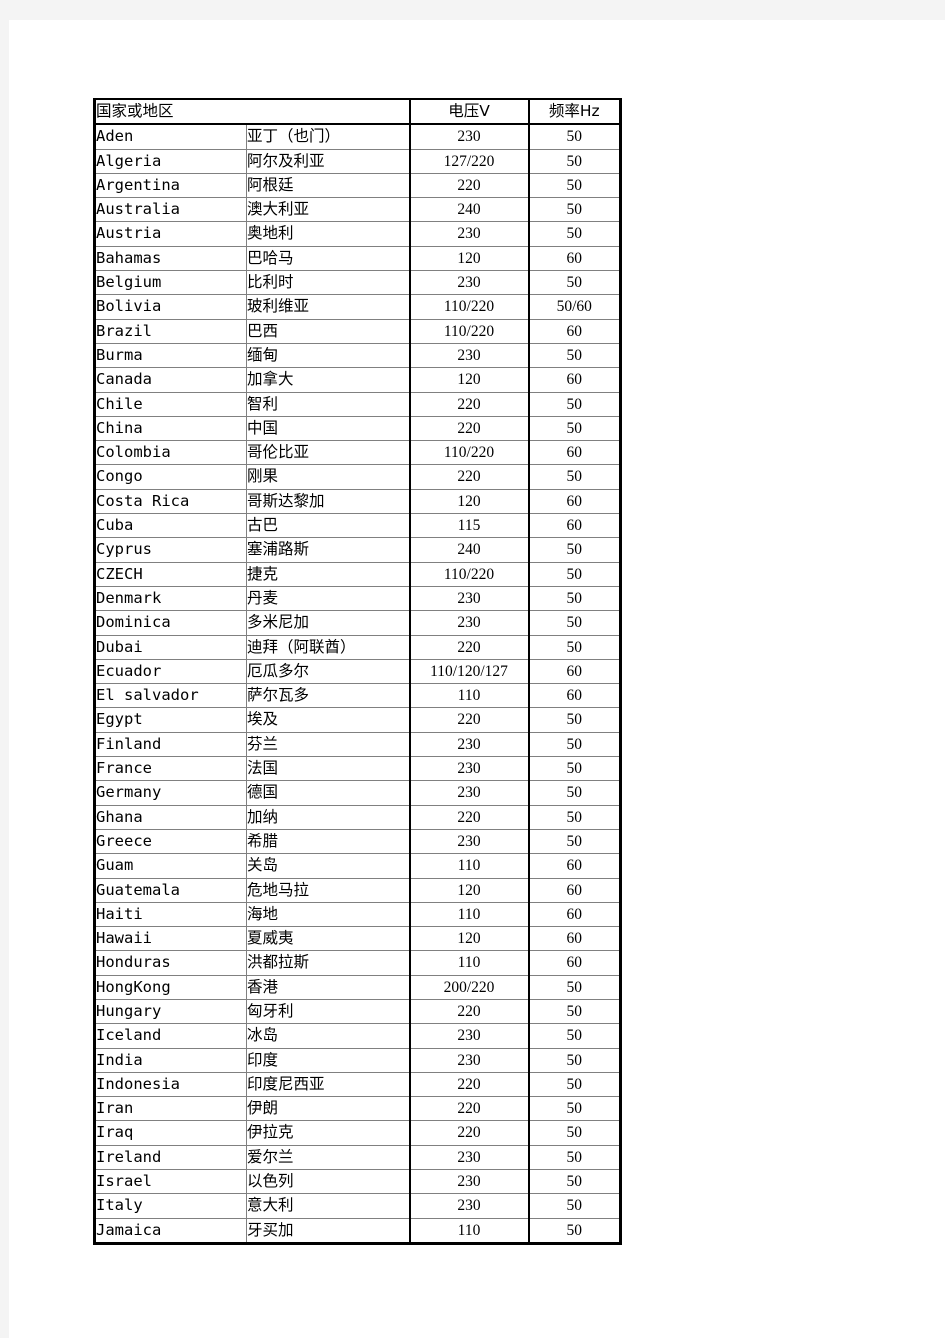 Image resolution: width=945 pixels, height=1338 pixels. I want to click on table-row: Colombia 哥伦比亚 110/220 60, so click(357, 452).